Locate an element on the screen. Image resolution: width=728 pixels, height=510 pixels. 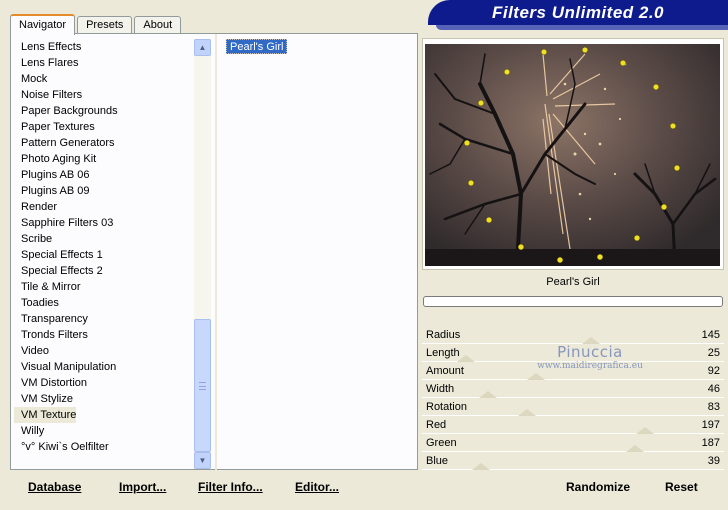
category-item: Sapphire Filters 03 is located at coordinates (103, 223).